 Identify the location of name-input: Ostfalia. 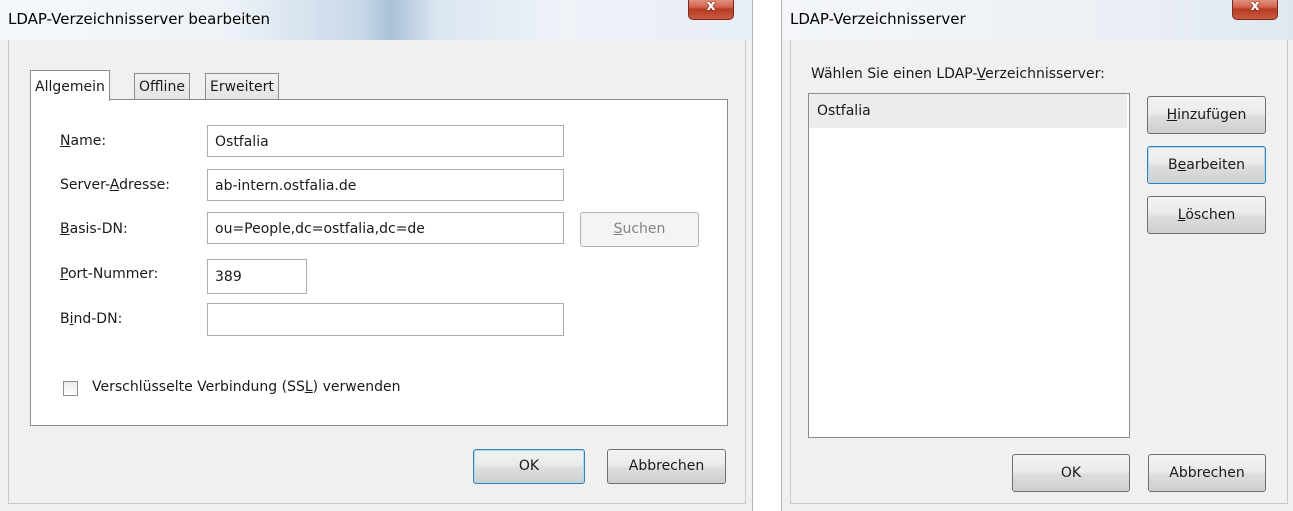
(385, 141).